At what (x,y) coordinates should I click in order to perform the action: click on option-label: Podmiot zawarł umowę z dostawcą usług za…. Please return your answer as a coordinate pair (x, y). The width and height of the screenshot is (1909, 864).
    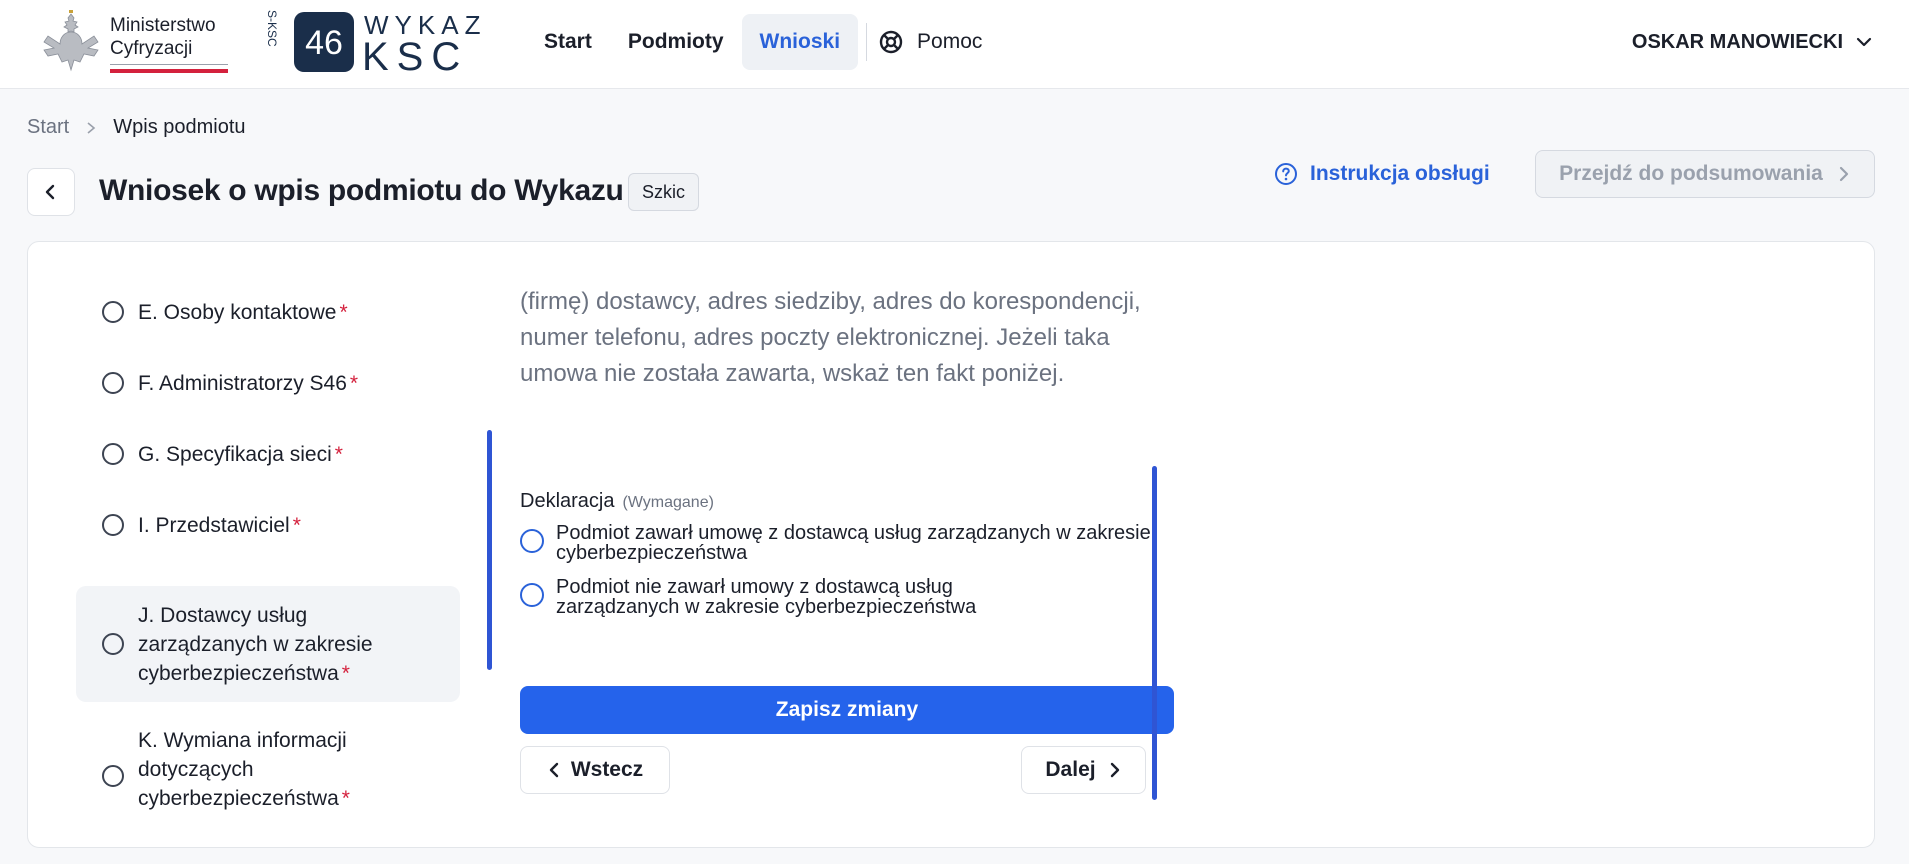
    Looking at the image, I should click on (853, 543).